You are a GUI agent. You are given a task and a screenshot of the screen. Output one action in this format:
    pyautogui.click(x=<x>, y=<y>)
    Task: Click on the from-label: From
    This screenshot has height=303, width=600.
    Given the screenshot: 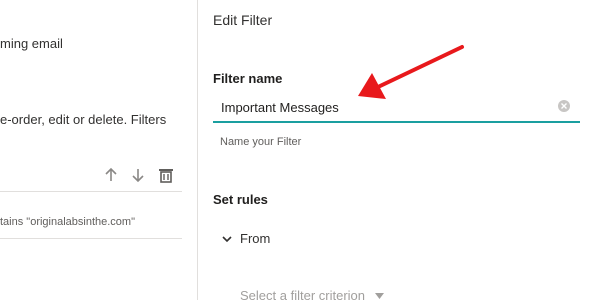 What is the action you would take?
    pyautogui.click(x=255, y=238)
    